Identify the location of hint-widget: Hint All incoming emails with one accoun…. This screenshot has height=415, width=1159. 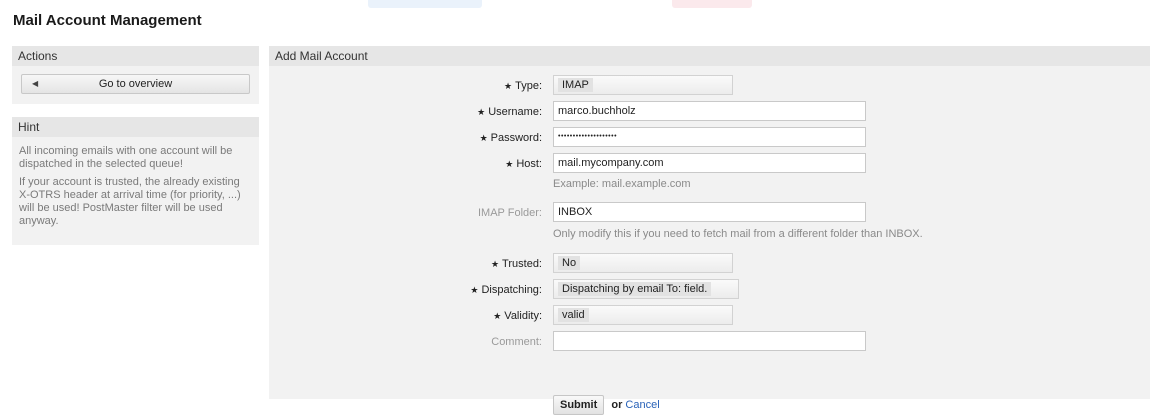
(135, 181).